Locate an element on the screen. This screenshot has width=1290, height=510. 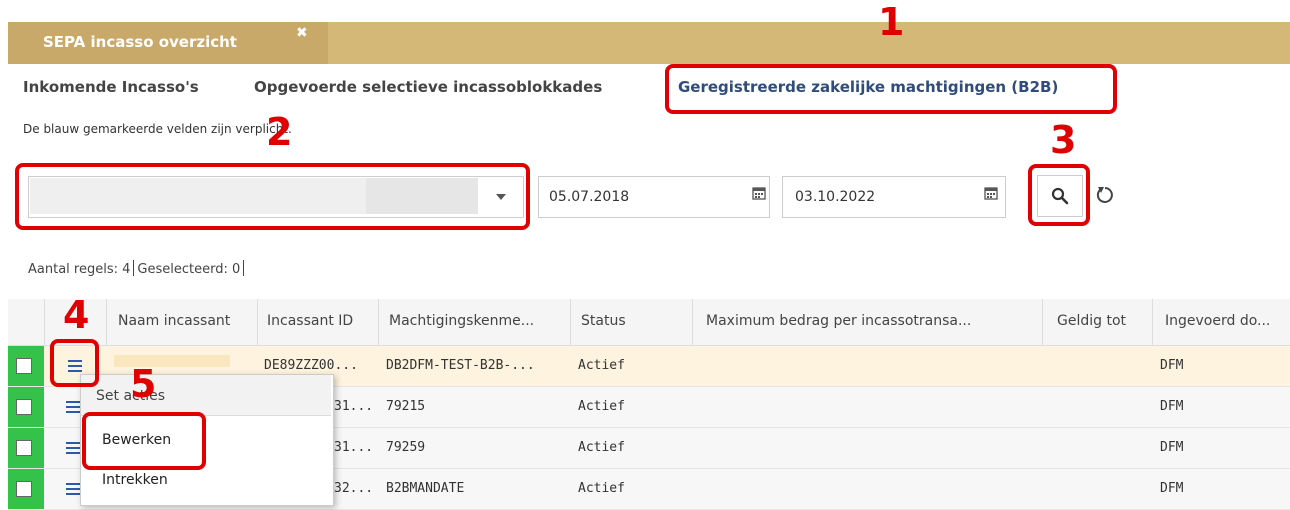
annotation-number-3: 3 is located at coordinates (1063, 140).